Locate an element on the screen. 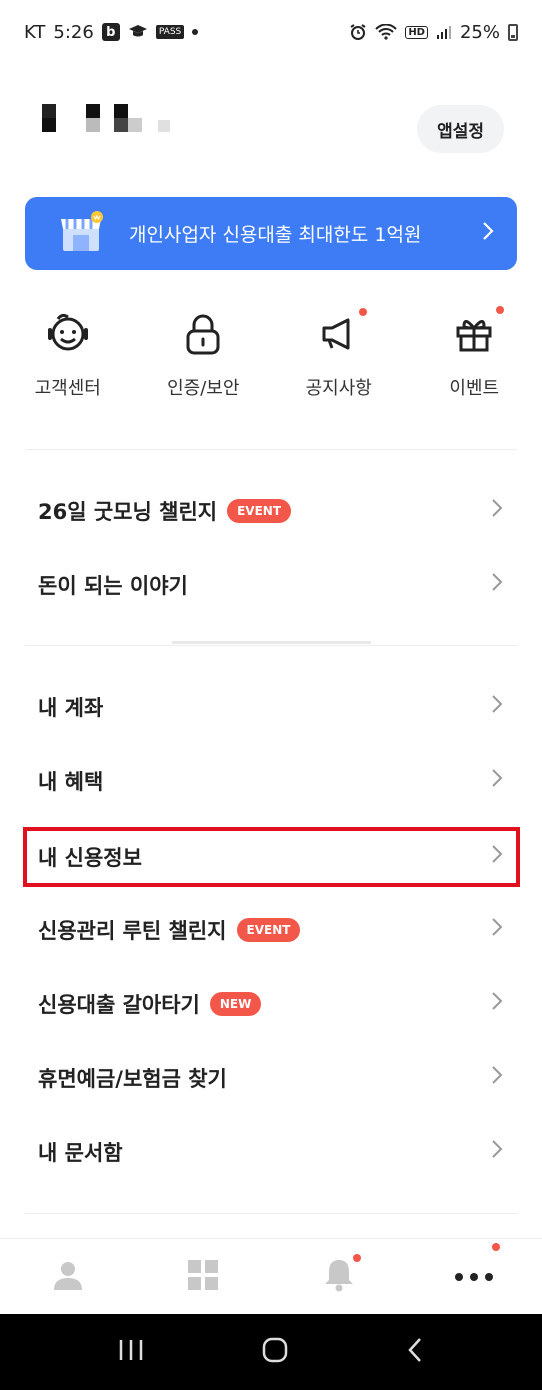 This screenshot has width=542, height=1390. row-label: 내 문서함 is located at coordinates (80, 1153).